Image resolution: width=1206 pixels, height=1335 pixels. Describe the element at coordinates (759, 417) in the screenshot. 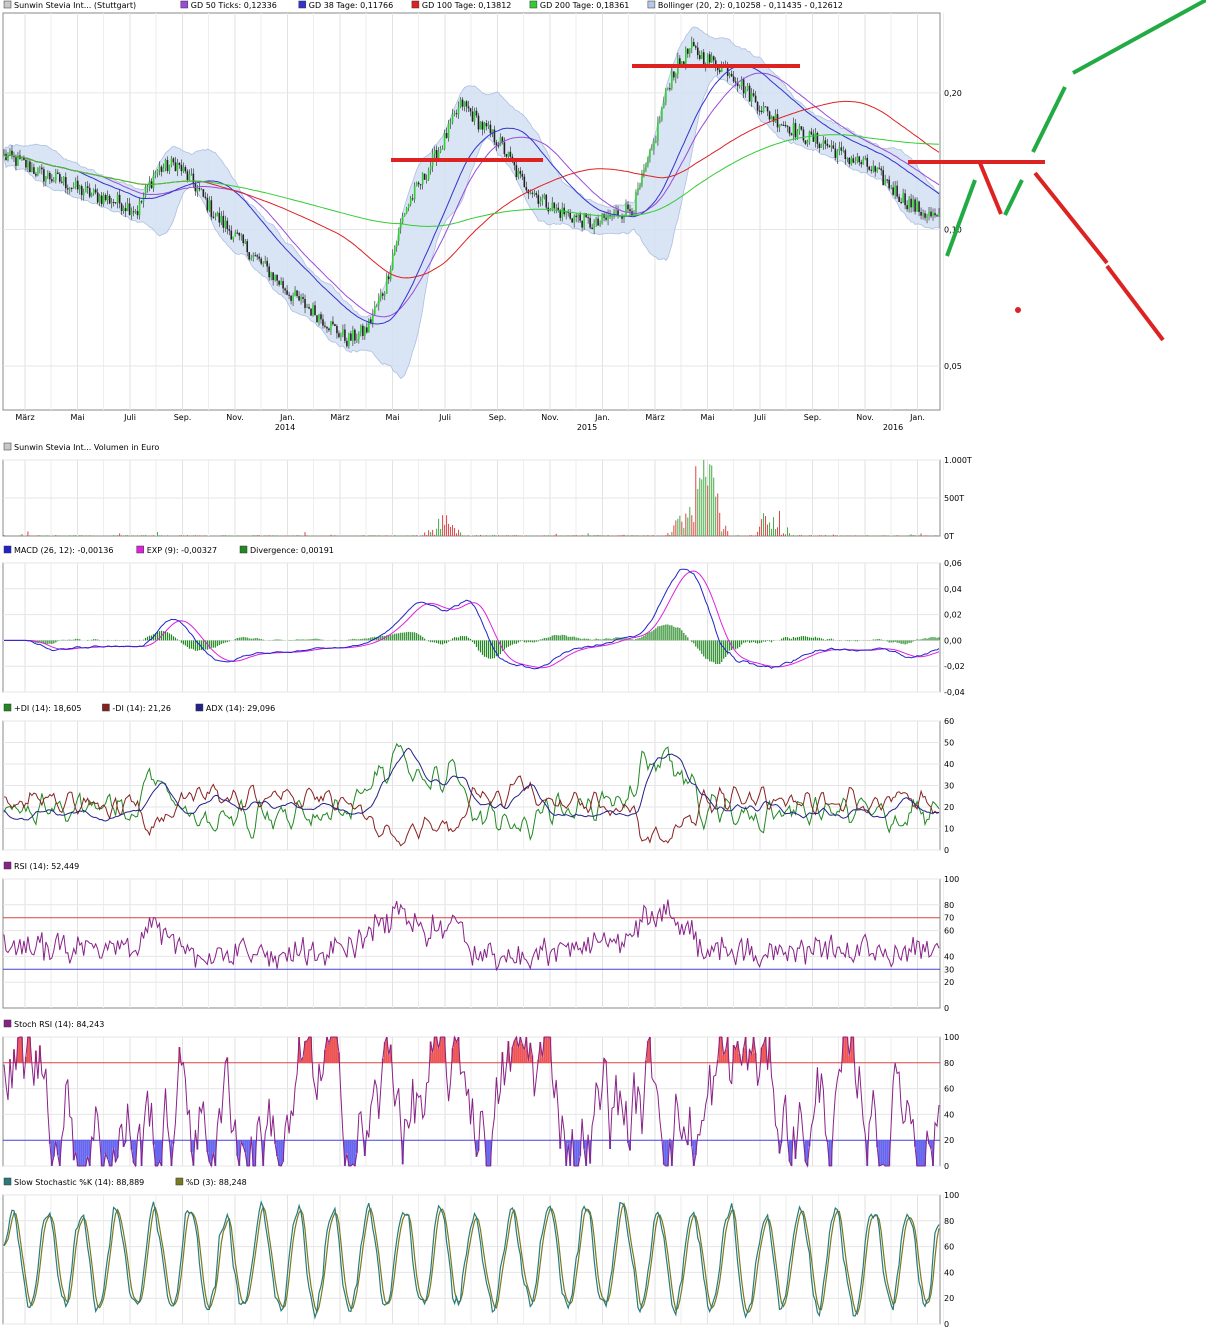

I see `price-xtick-14: Juli` at that location.